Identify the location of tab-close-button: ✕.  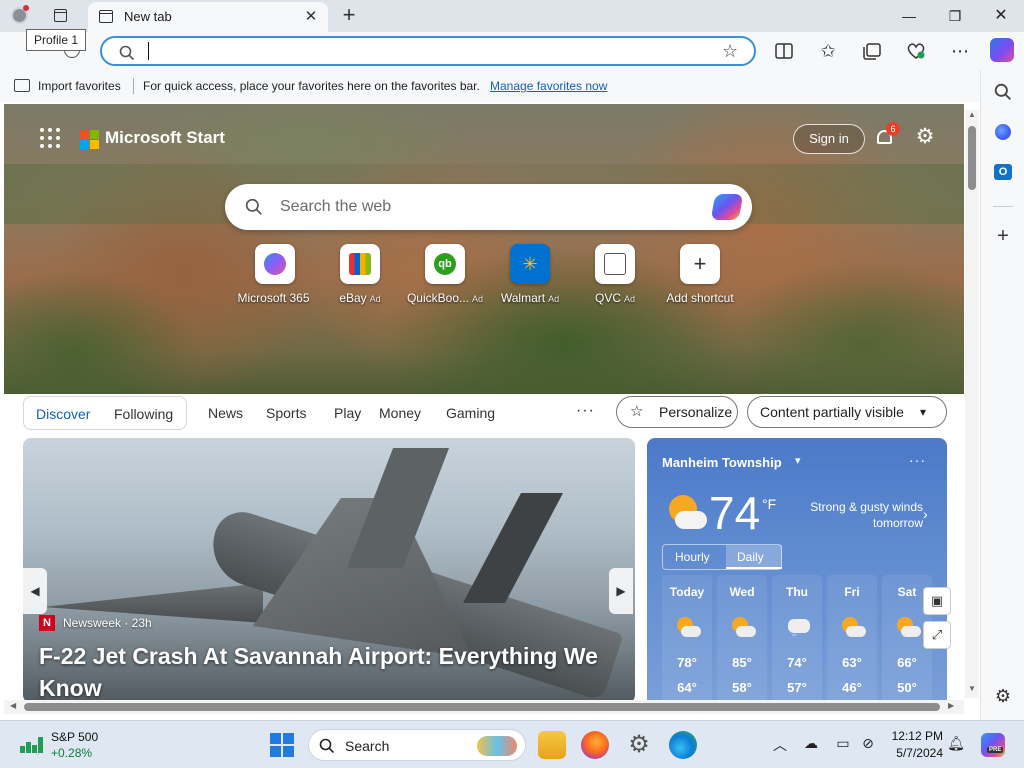
(311, 17).